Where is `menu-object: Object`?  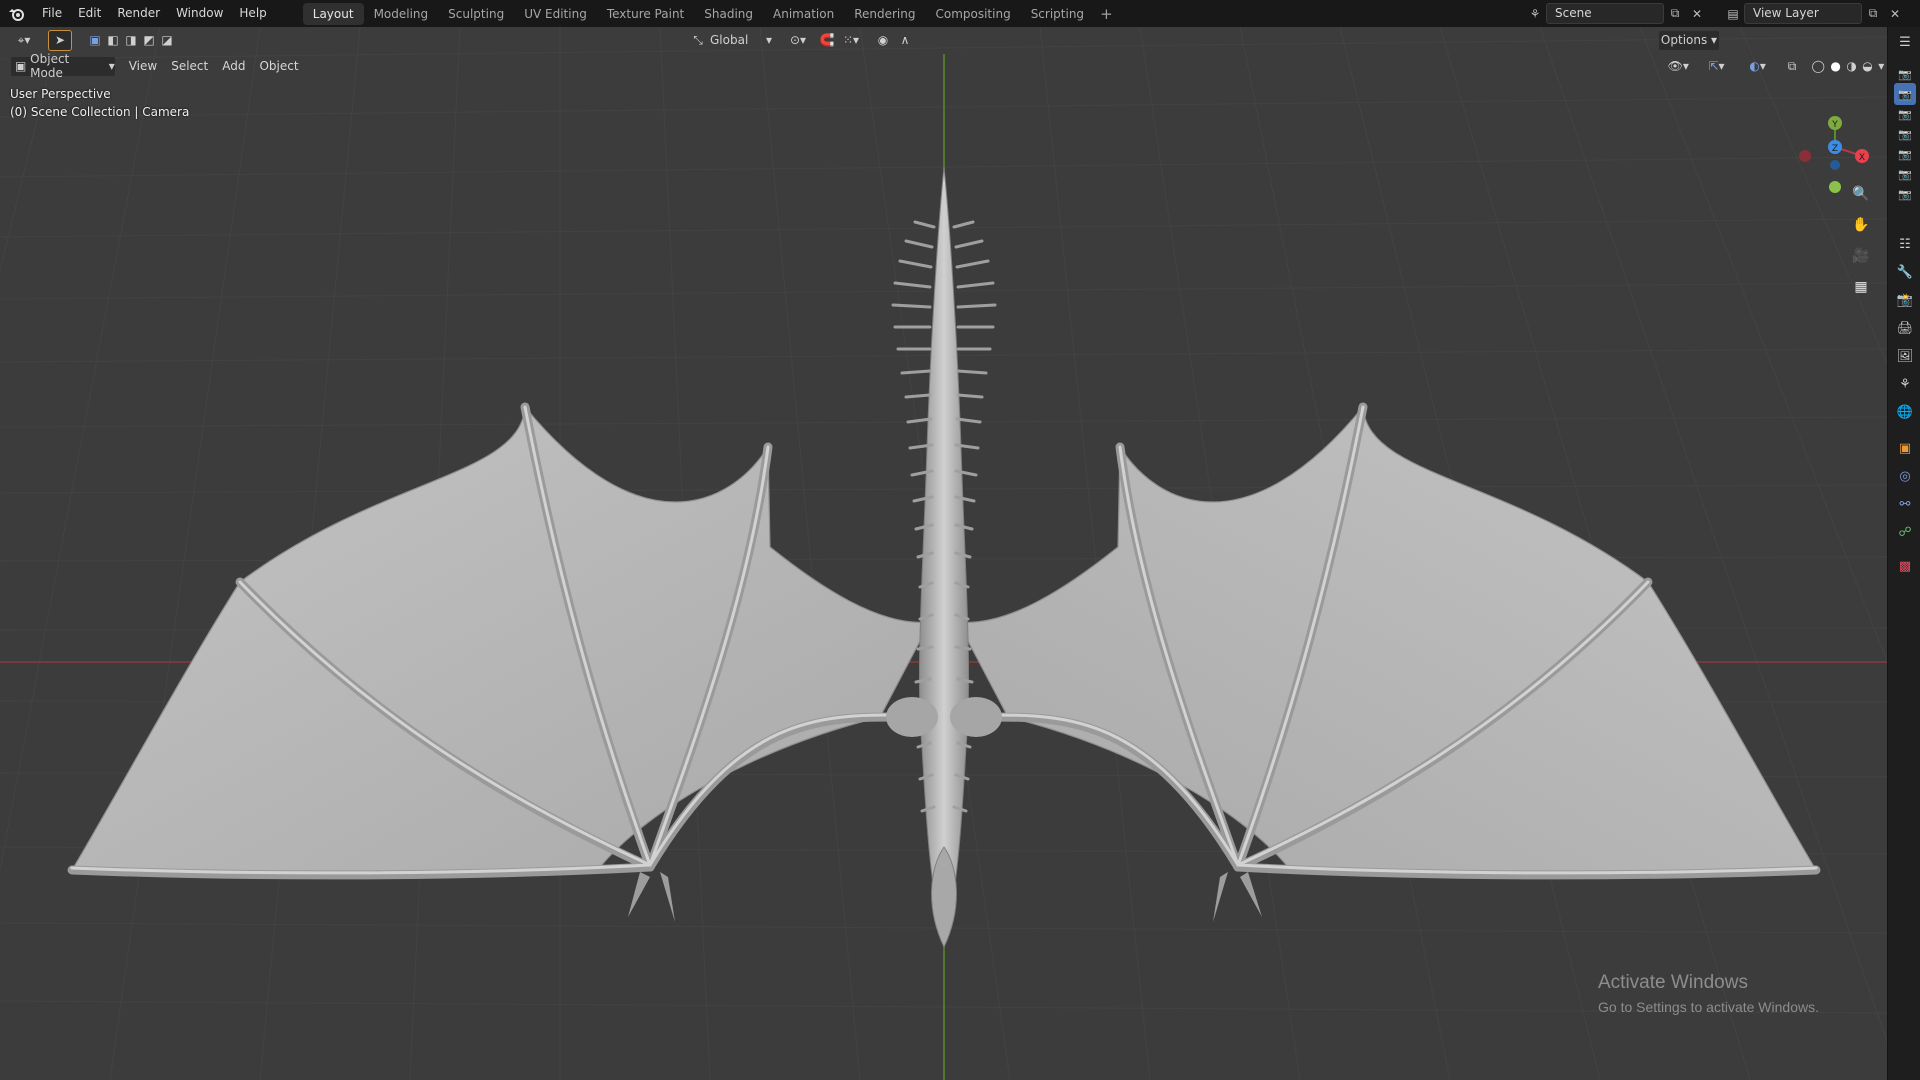 menu-object: Object is located at coordinates (278, 66).